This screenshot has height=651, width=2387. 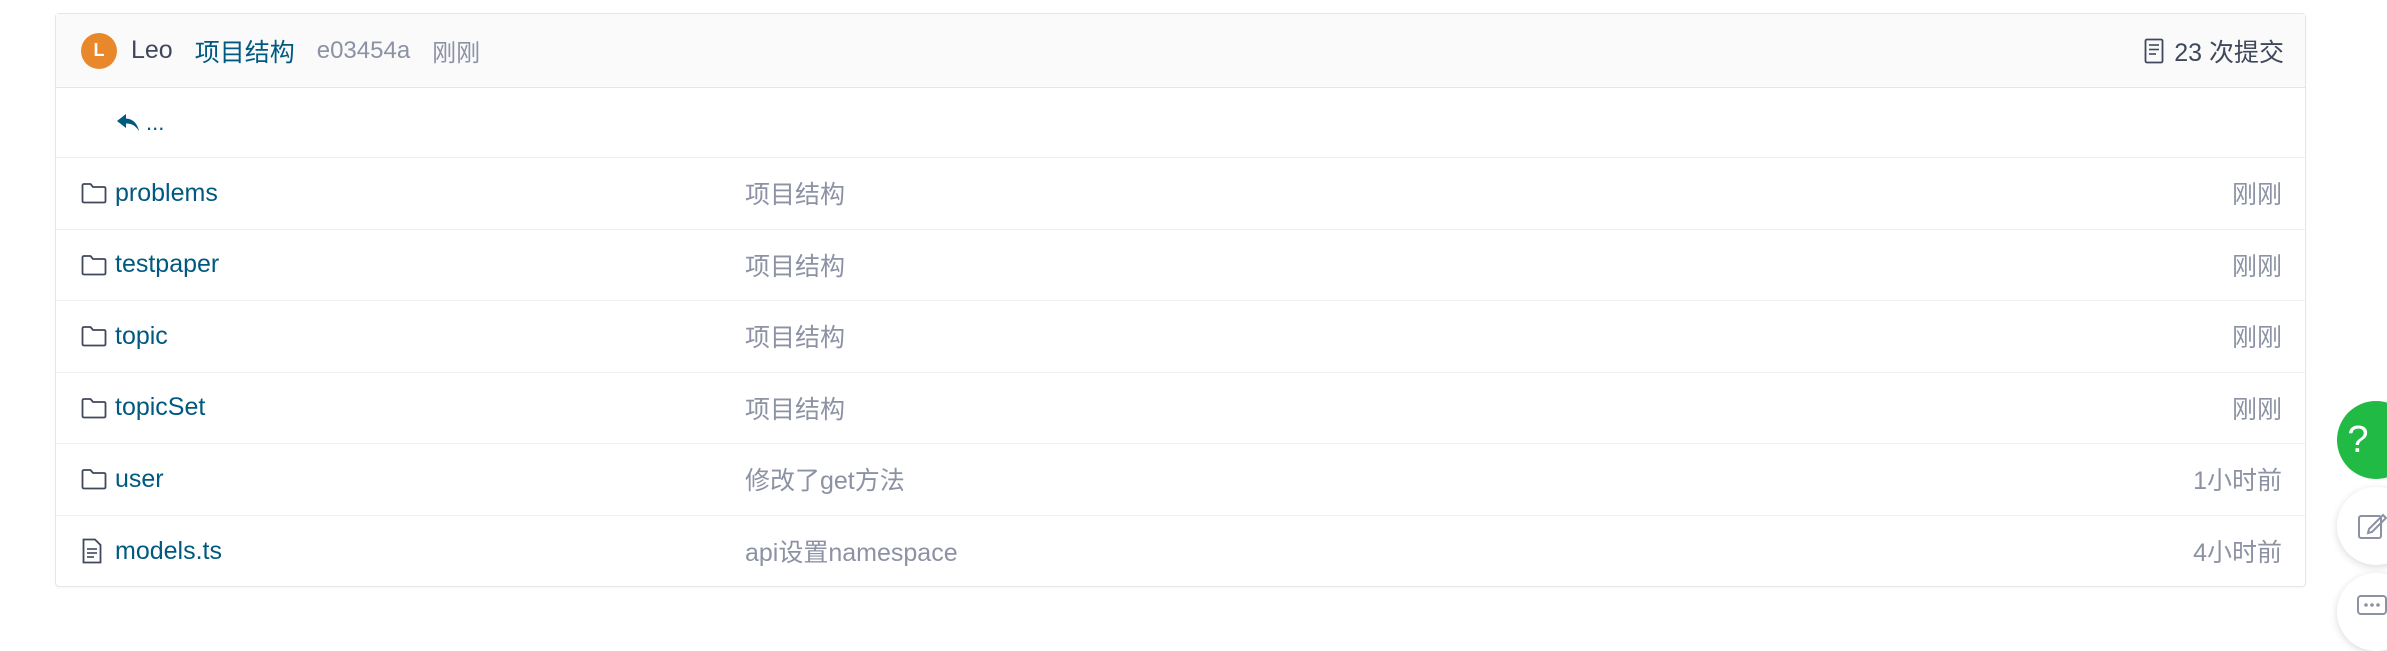 What do you see at coordinates (128, 122) in the screenshot?
I see `reply-arrow-icon` at bounding box center [128, 122].